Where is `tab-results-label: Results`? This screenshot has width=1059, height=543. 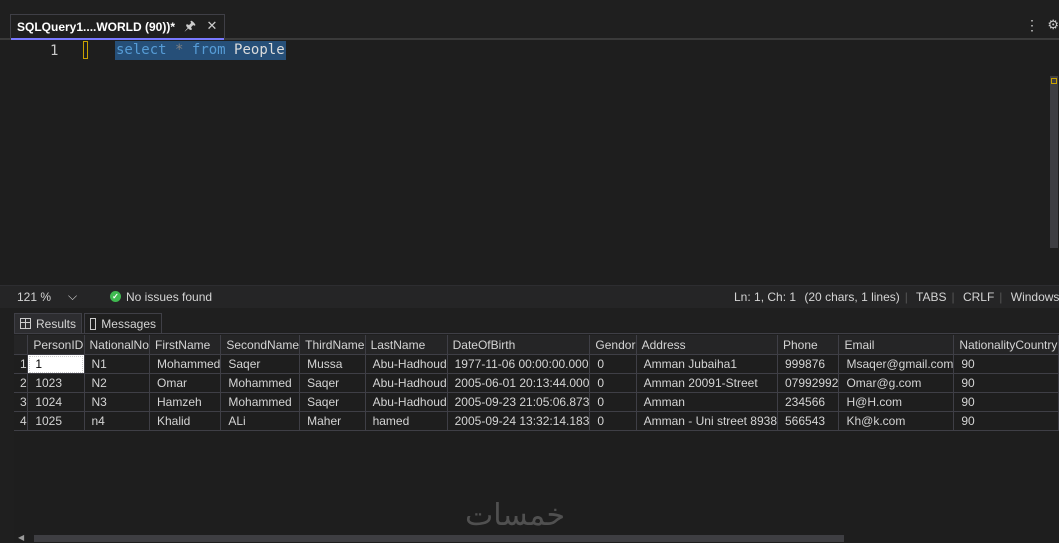
tab-results-label: Results is located at coordinates (55, 323).